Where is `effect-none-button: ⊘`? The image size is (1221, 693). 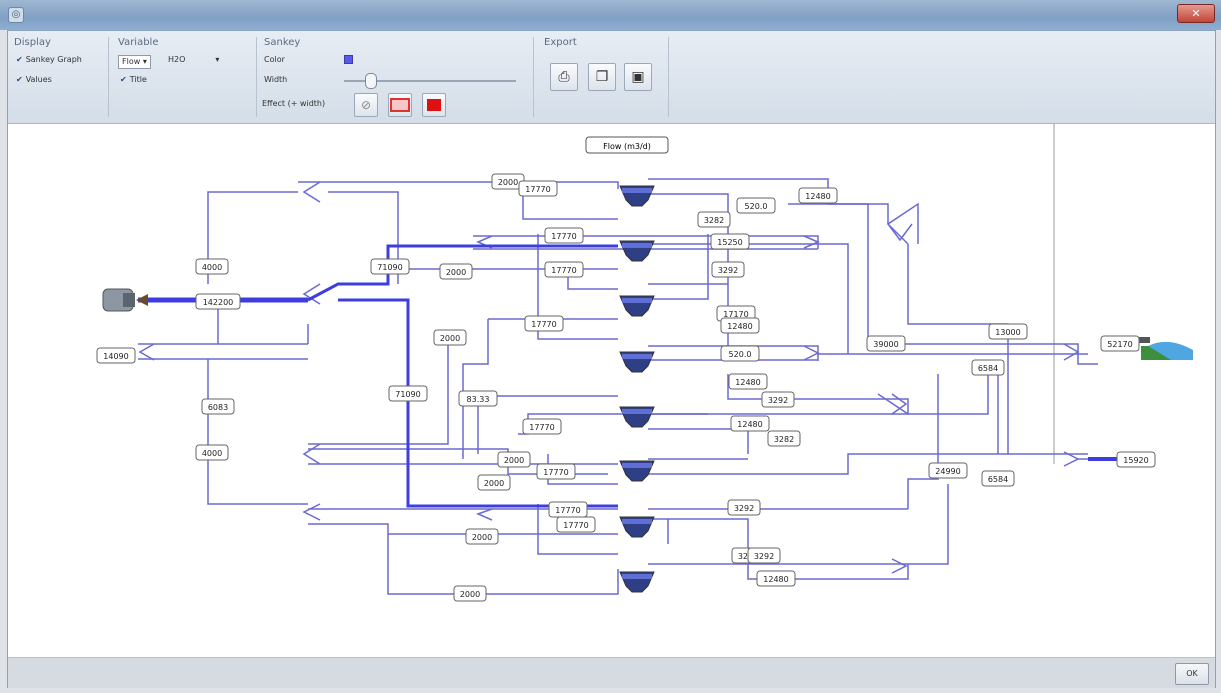
effect-none-button: ⊘ is located at coordinates (366, 105).